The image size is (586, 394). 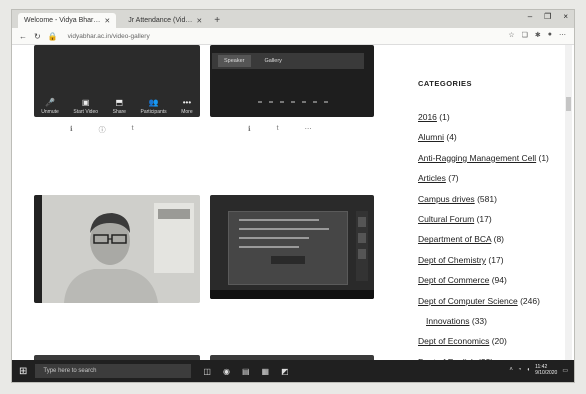 What do you see at coordinates (119, 106) in the screenshot?
I see `share-control: ⬒ Share` at bounding box center [119, 106].